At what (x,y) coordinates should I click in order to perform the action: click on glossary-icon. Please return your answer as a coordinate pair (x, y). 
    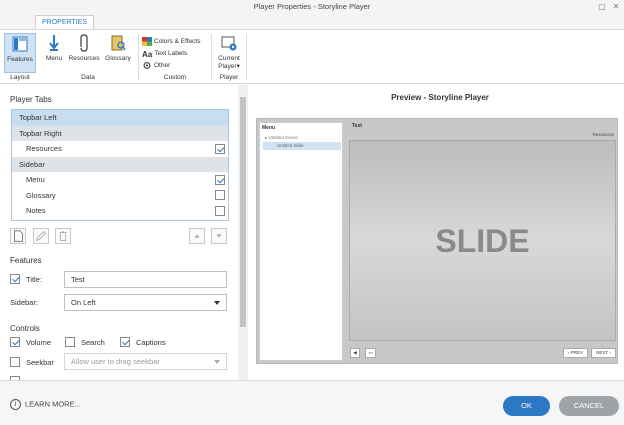
    Looking at the image, I should click on (118, 43).